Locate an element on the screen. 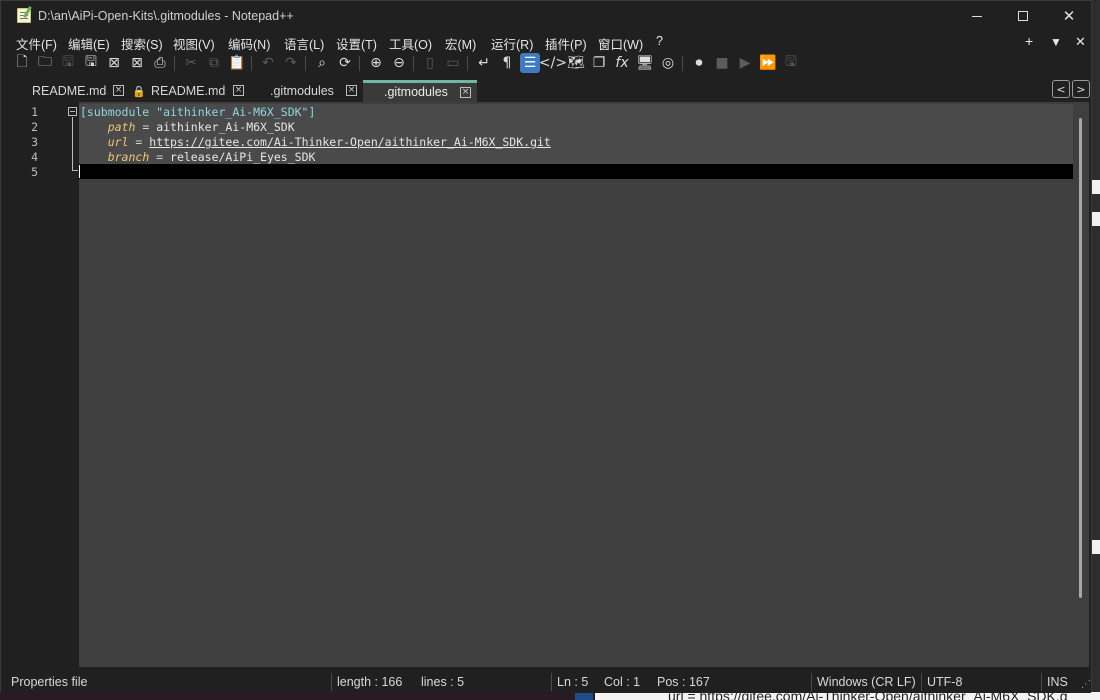  current-line-highlight is located at coordinates (576, 171).